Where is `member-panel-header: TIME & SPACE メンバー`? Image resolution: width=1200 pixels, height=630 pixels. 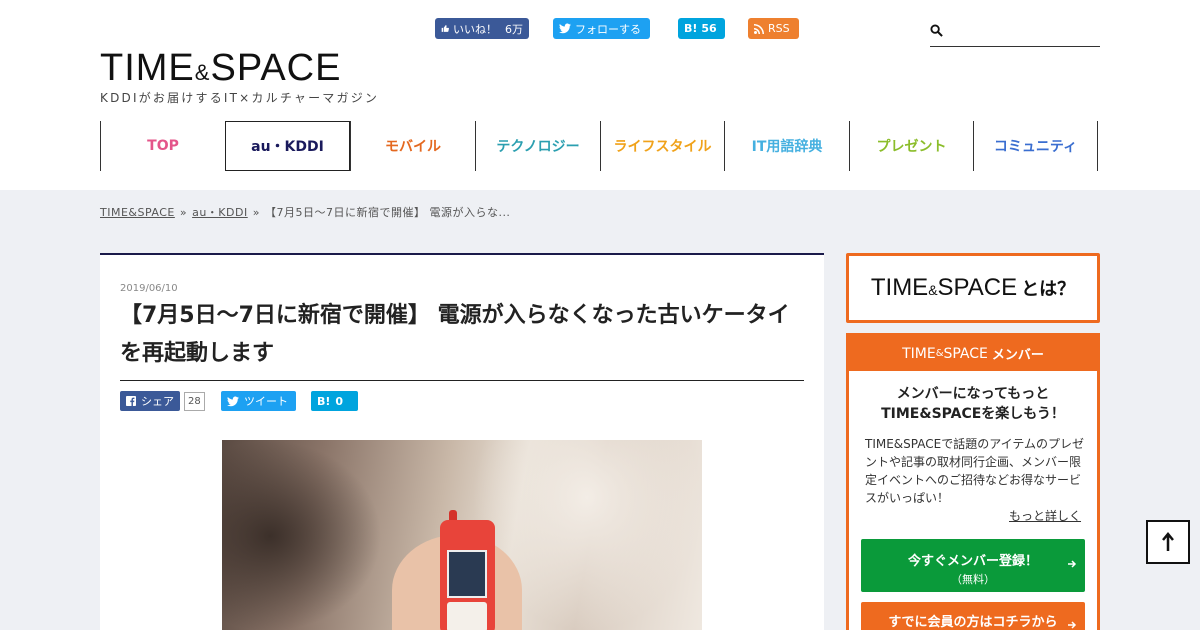 member-panel-header: TIME & SPACE メンバー is located at coordinates (973, 353).